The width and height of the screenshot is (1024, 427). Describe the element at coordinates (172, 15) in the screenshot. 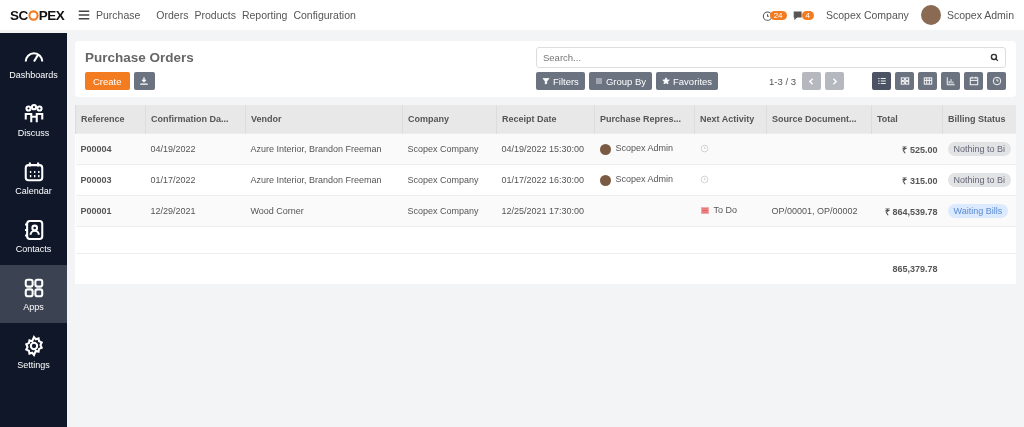

I see `menu-item: Orders` at that location.